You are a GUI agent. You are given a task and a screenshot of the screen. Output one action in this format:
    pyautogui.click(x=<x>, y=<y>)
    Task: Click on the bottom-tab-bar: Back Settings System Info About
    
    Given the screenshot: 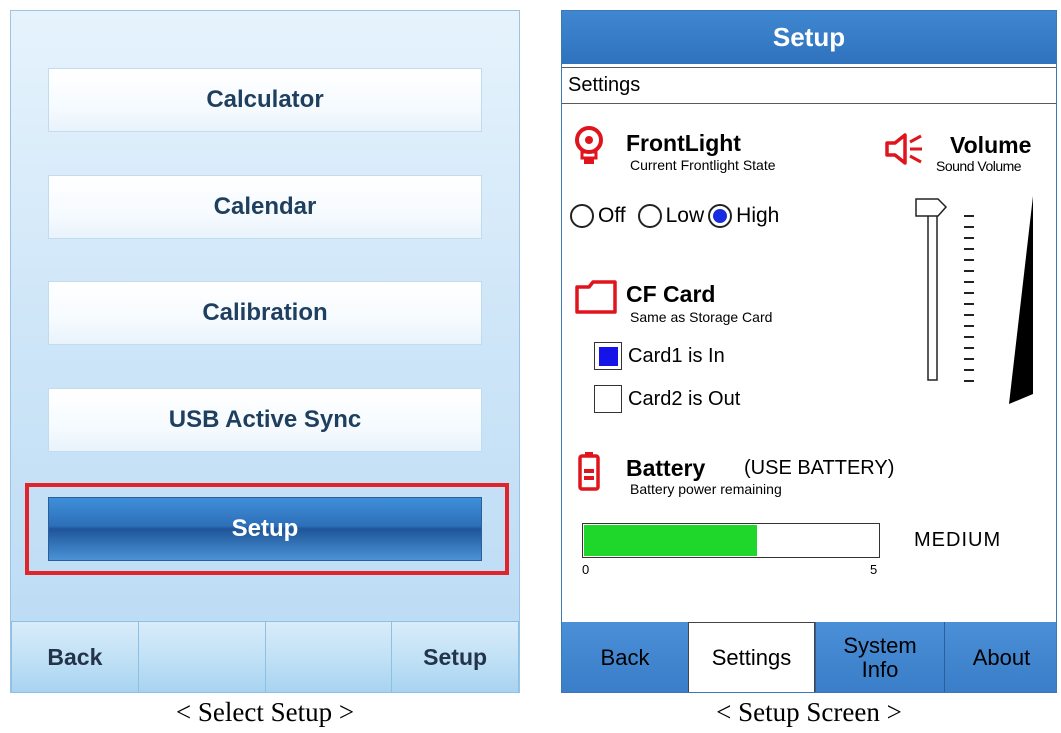 What is the action you would take?
    pyautogui.click(x=809, y=657)
    